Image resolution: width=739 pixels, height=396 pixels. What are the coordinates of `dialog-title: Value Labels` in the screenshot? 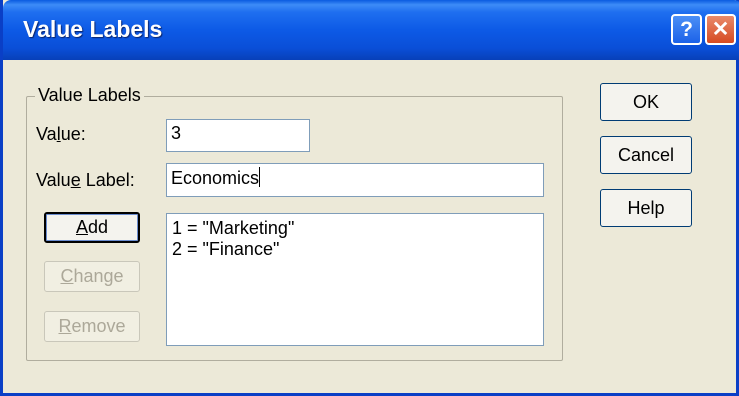 It's located at (93, 29).